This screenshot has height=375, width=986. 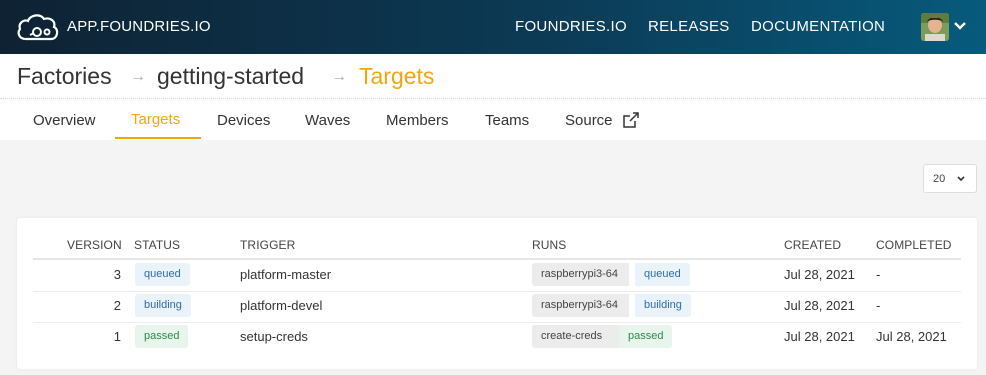 What do you see at coordinates (507, 120) in the screenshot?
I see `tab-teams: Teams` at bounding box center [507, 120].